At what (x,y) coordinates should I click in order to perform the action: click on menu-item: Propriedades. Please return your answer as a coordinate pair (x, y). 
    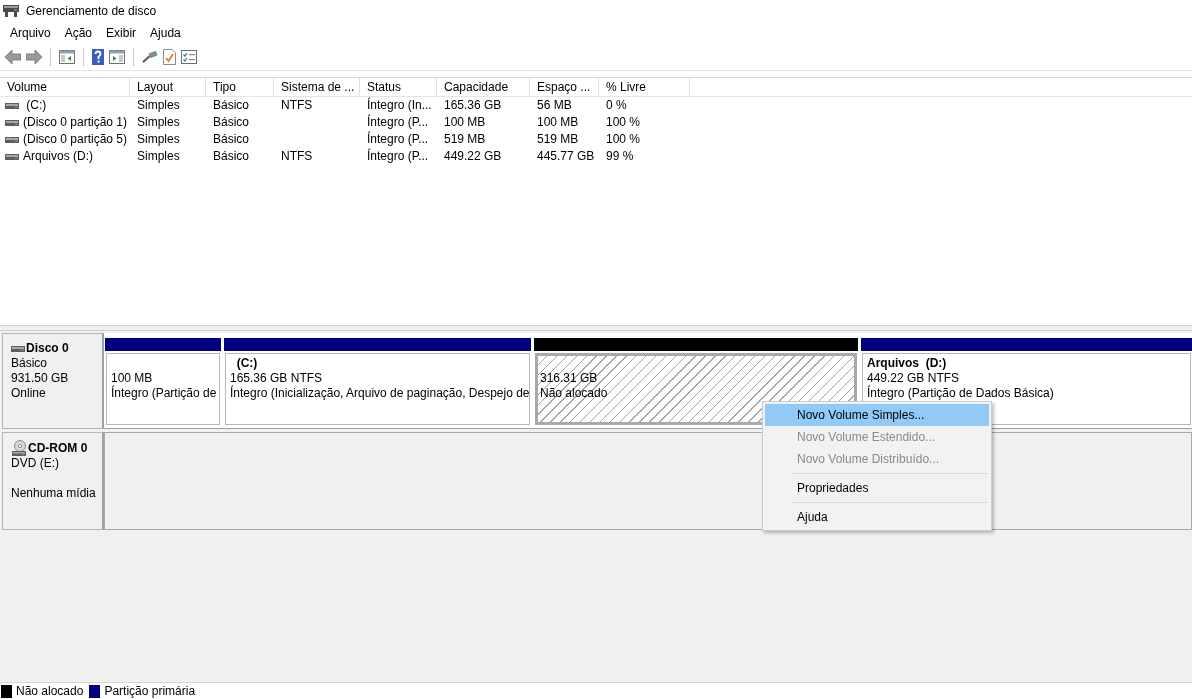
    Looking at the image, I should click on (877, 488).